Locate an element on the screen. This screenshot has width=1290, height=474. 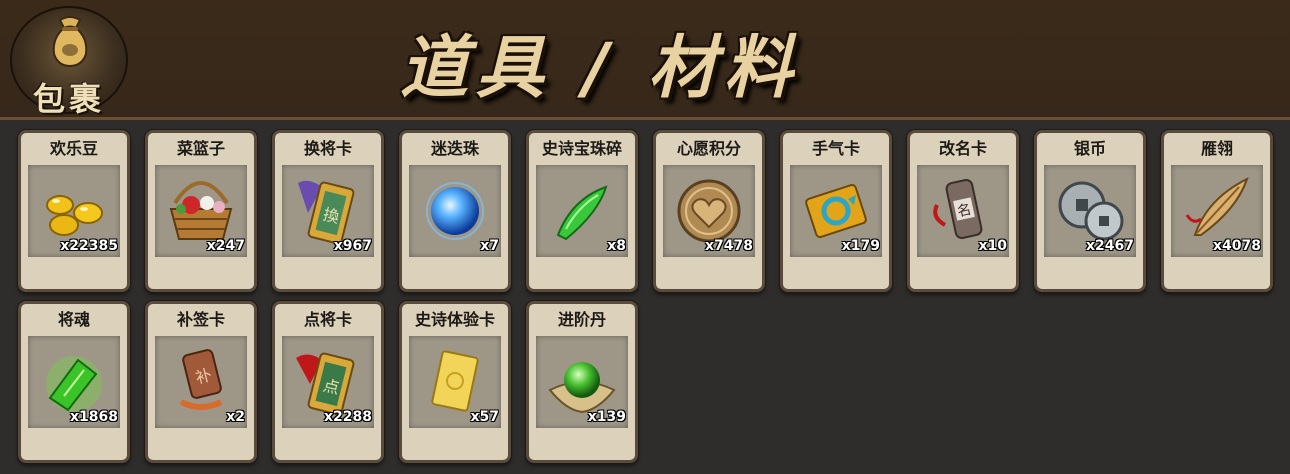
flower-basket-icon is located at coordinates (201, 210).